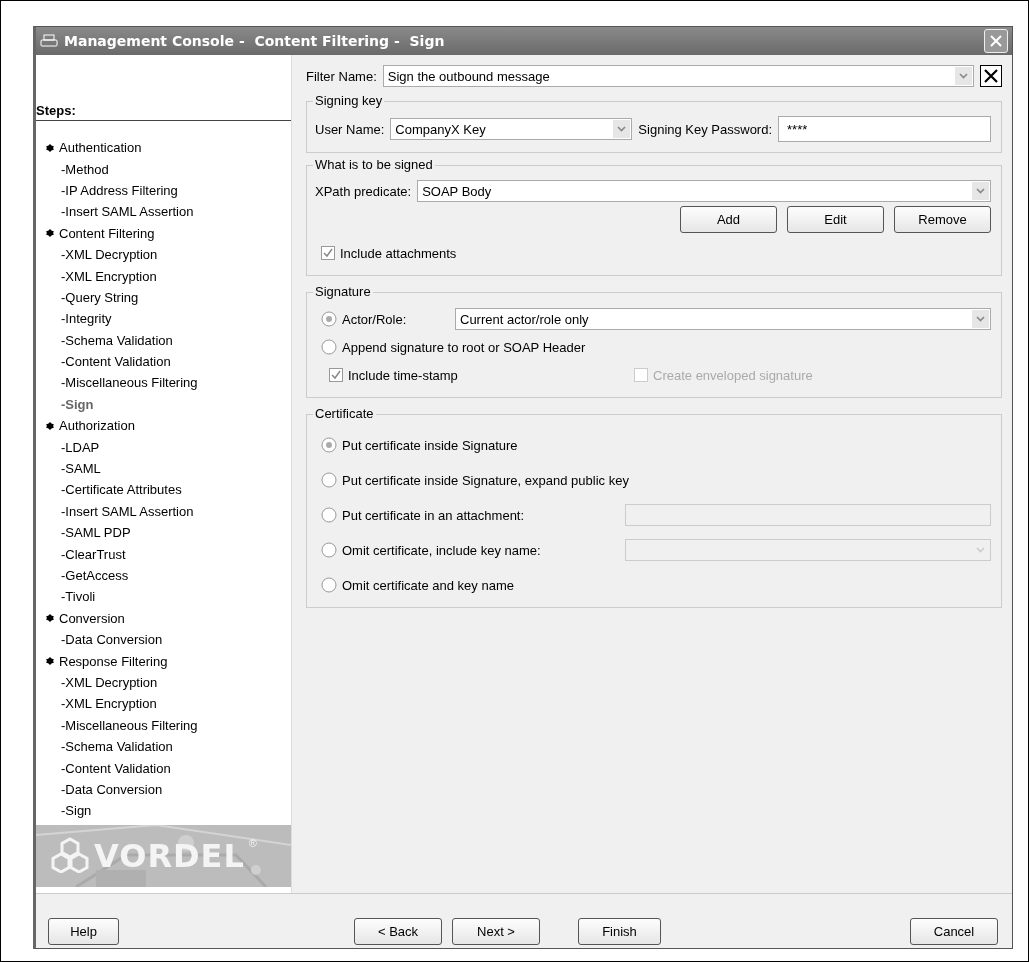 The width and height of the screenshot is (1029, 962). Describe the element at coordinates (350, 129) in the screenshot. I see `field-label: User Name:` at that location.